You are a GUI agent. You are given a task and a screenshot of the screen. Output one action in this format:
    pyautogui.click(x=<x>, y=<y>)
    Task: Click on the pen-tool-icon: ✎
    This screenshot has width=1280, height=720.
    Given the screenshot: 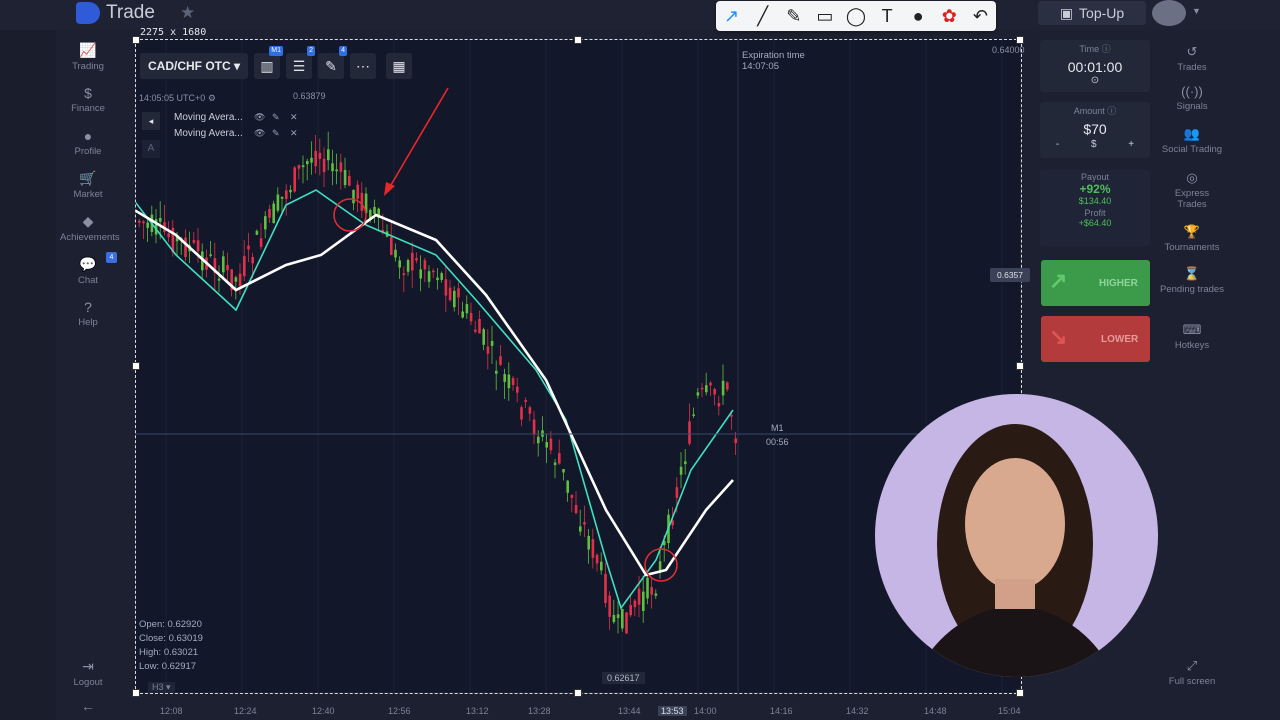 What is the action you would take?
    pyautogui.click(x=794, y=16)
    